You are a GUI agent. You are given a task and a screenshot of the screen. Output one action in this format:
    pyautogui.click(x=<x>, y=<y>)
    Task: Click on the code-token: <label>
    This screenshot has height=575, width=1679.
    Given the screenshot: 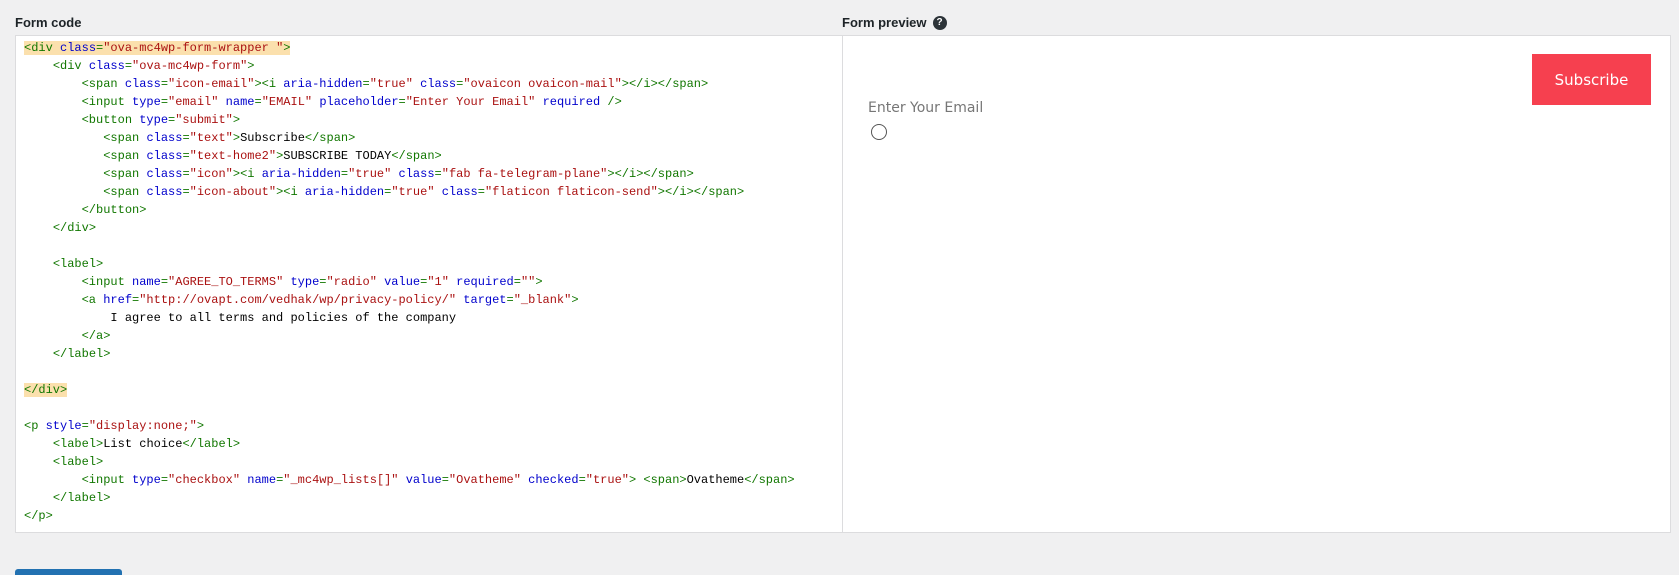 What is the action you would take?
    pyautogui.click(x=78, y=444)
    